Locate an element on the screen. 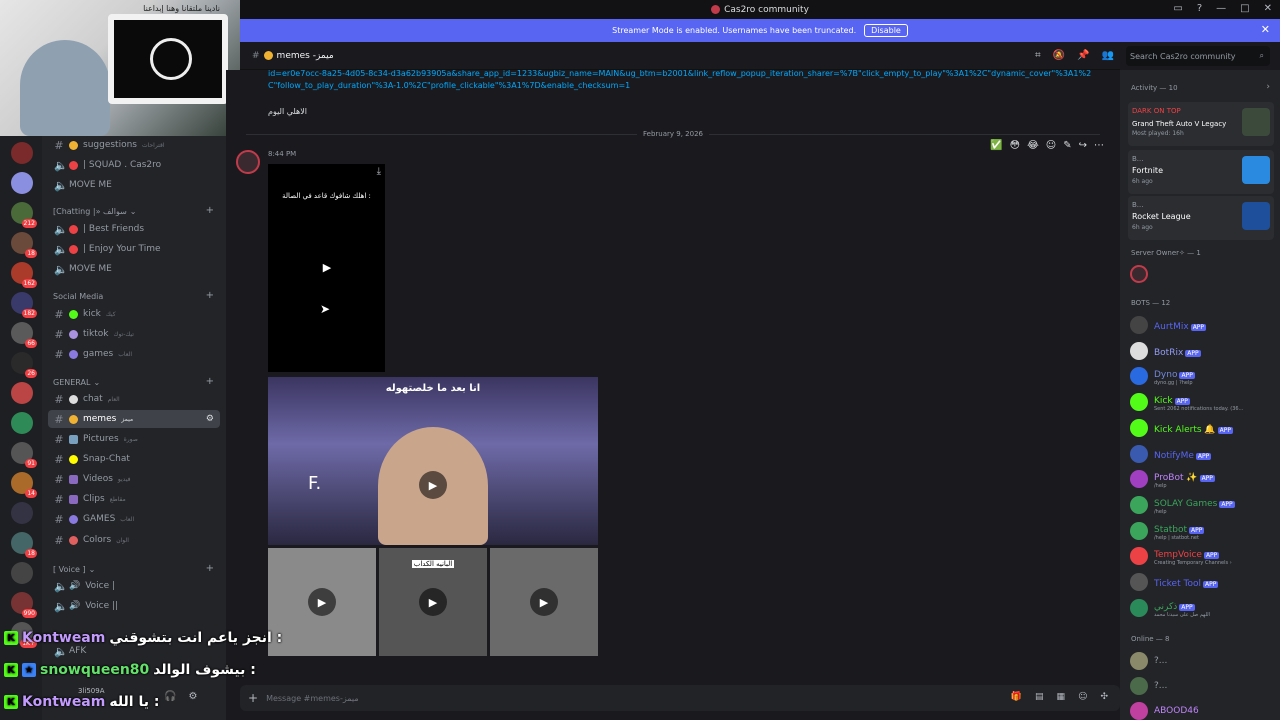 This screenshot has width=1280, height=720. add-attachment-icon: + is located at coordinates (253, 698).